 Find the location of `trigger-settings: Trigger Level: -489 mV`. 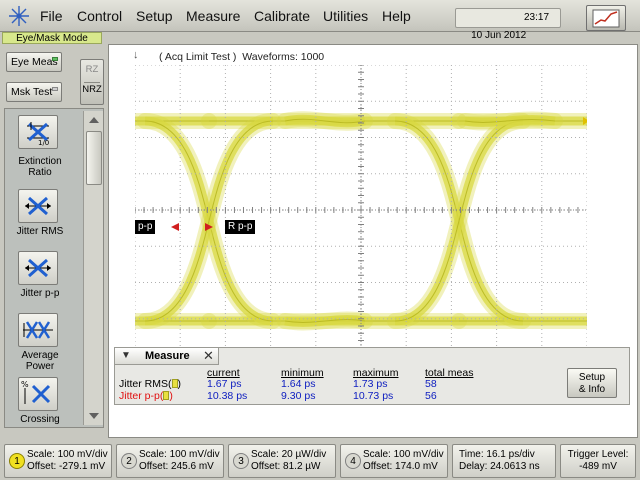

trigger-settings: Trigger Level: -489 mV is located at coordinates (598, 461).